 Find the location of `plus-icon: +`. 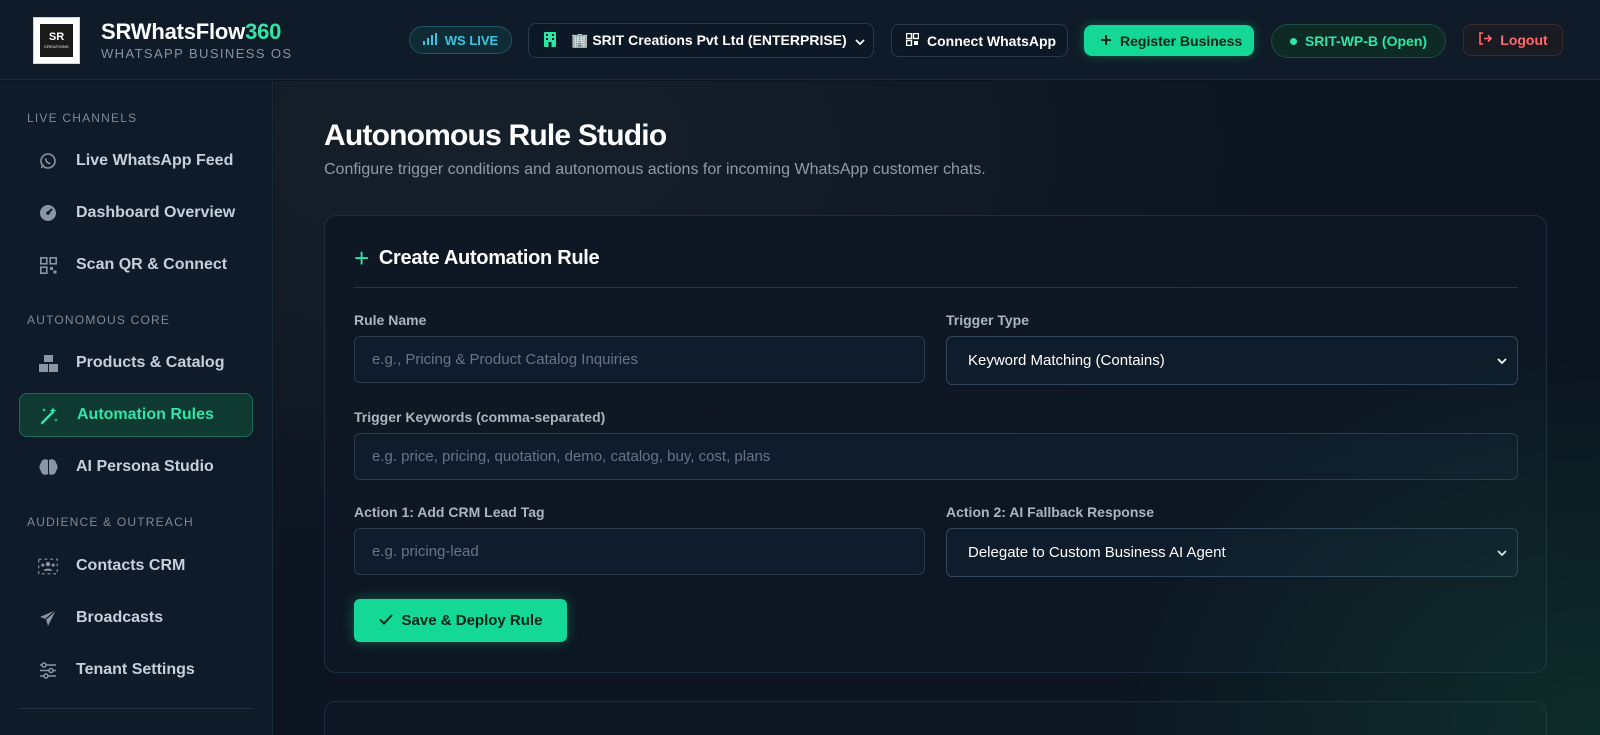

plus-icon: + is located at coordinates (361, 258).